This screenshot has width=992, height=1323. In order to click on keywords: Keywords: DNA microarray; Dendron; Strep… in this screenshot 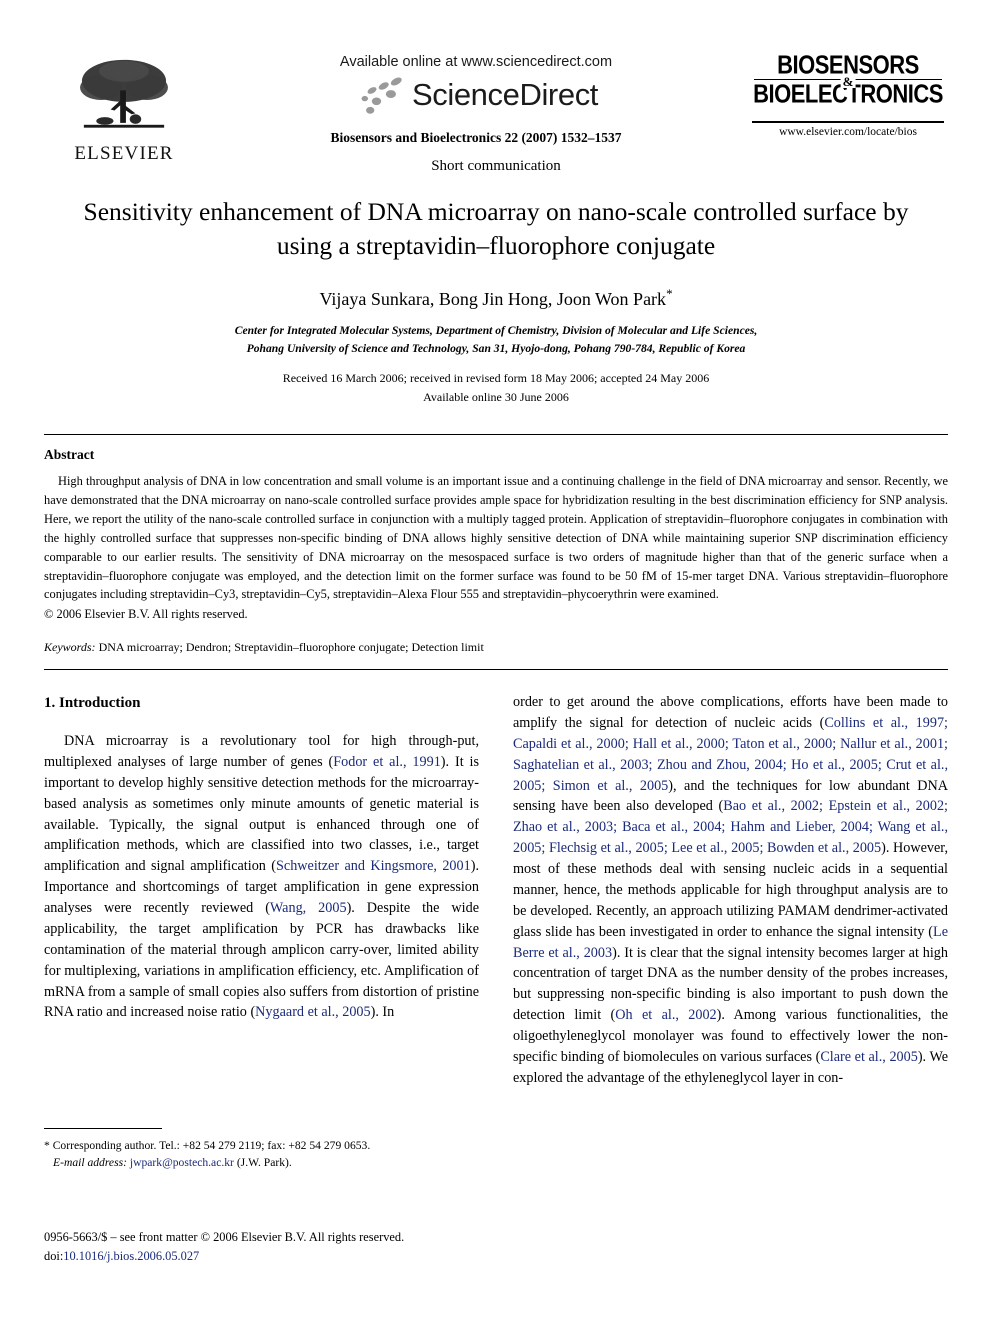, I will do `click(496, 647)`.